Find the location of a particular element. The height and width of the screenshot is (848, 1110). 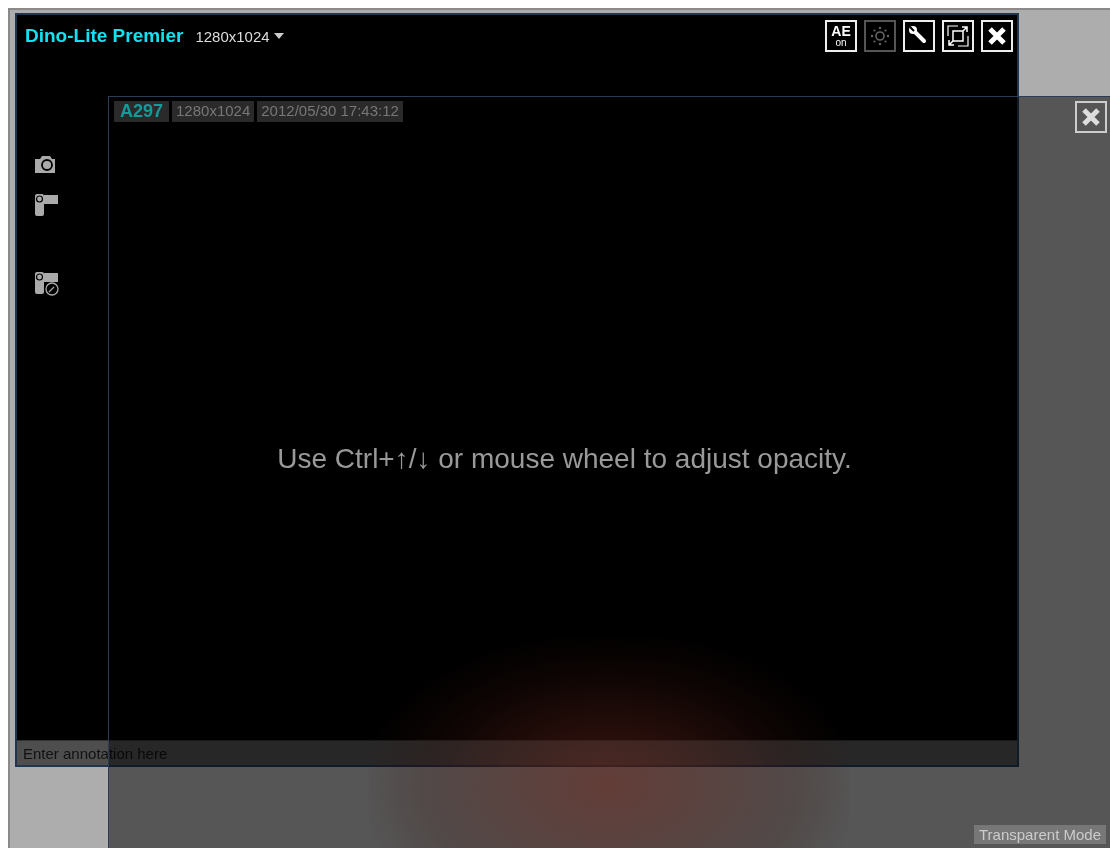

caret-icon is located at coordinates (278, 36).